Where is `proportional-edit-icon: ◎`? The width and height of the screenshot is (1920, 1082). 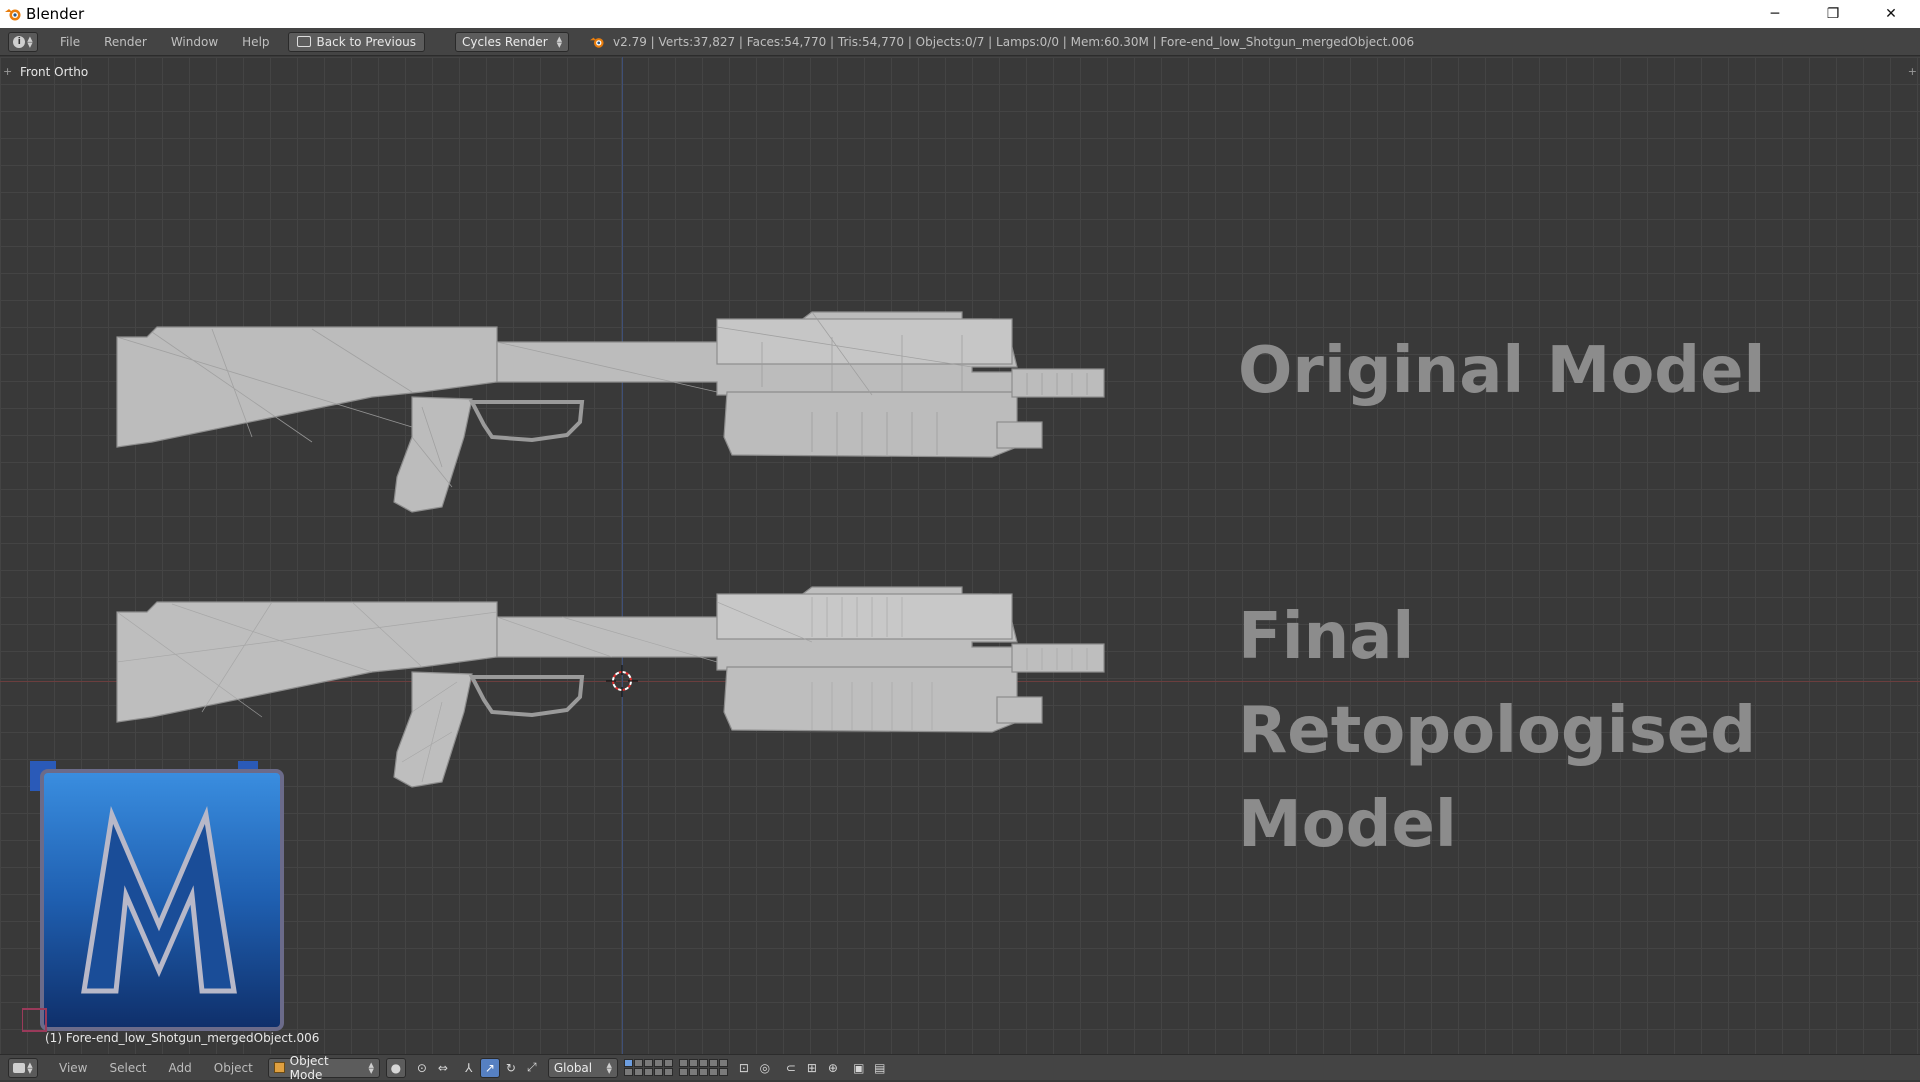 proportional-edit-icon: ◎ is located at coordinates (765, 1068).